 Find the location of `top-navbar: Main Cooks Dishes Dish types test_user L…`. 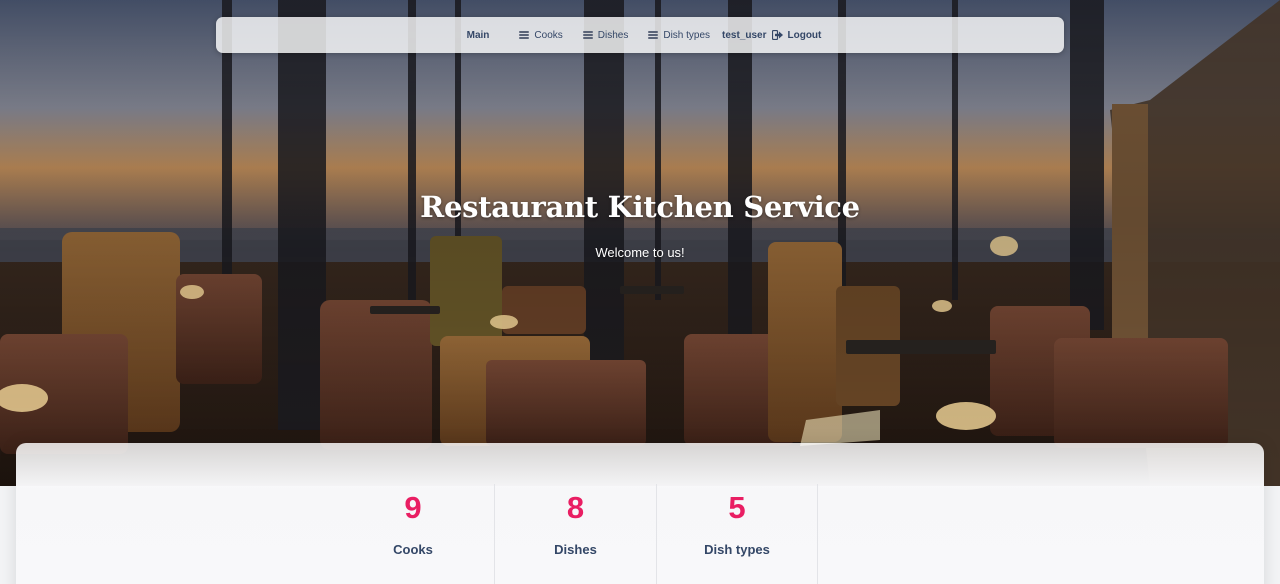

top-navbar: Main Cooks Dishes Dish types test_user L… is located at coordinates (640, 35).